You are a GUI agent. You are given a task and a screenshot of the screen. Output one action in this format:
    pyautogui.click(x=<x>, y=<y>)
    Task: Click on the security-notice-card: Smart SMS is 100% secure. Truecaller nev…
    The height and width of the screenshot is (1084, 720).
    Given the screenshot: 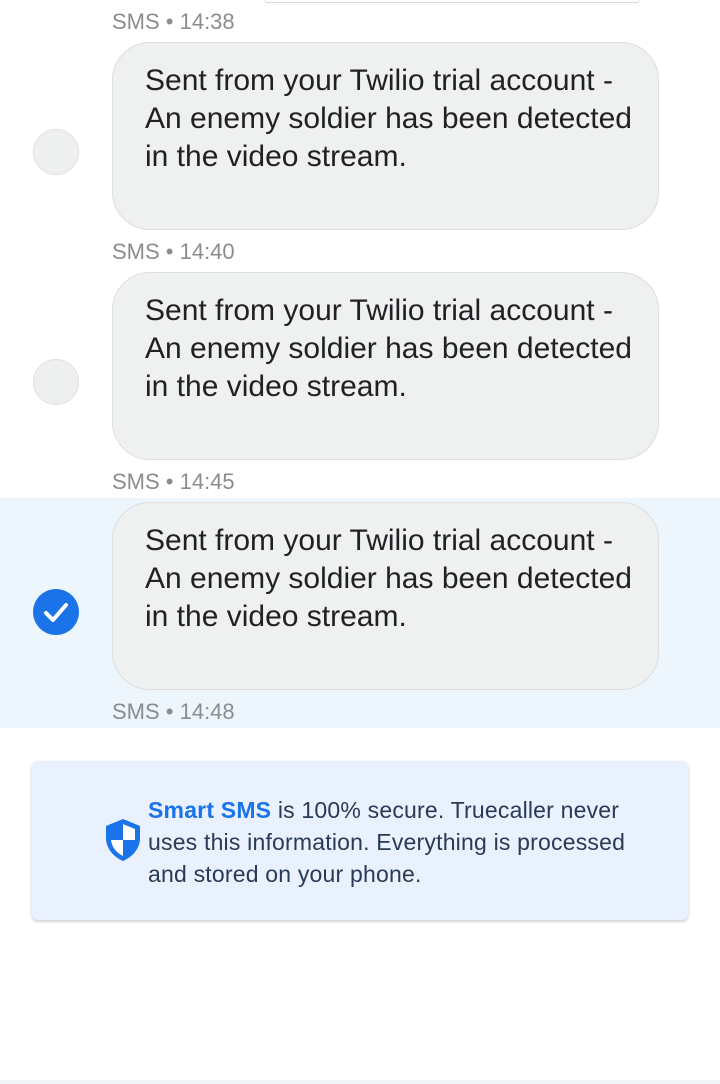 What is the action you would take?
    pyautogui.click(x=360, y=840)
    